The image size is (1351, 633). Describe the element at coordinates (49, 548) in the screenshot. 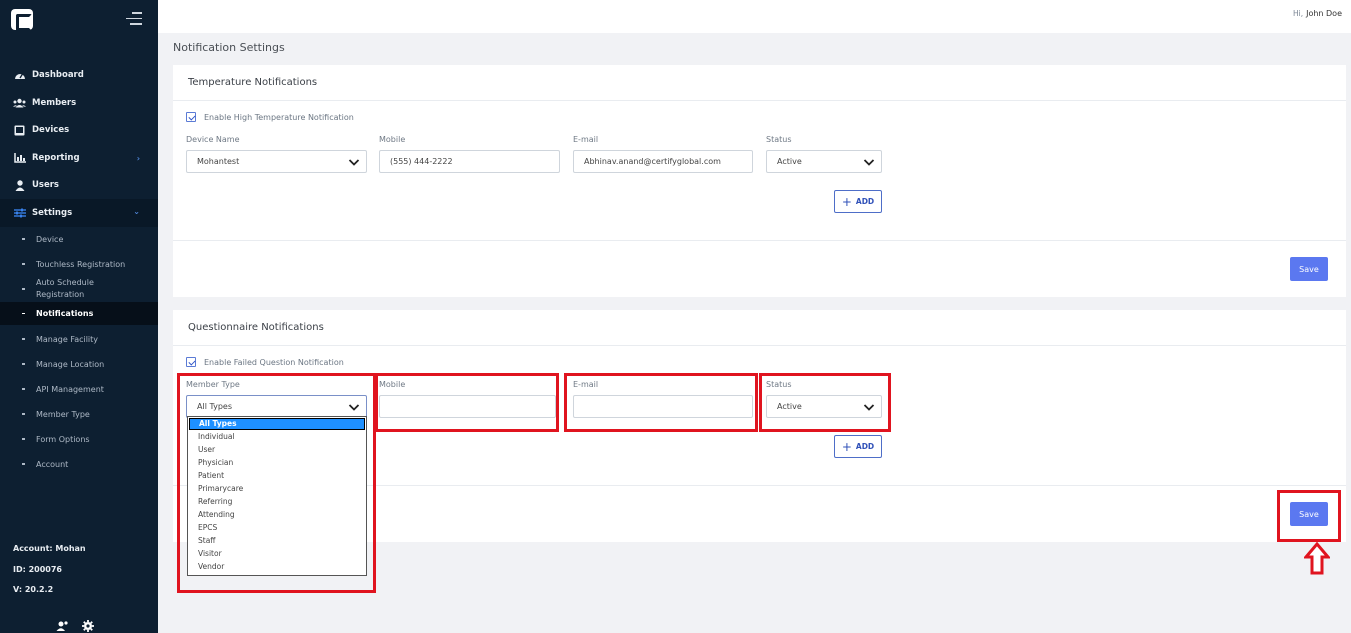

I see `account-name: Account: Mohan` at that location.